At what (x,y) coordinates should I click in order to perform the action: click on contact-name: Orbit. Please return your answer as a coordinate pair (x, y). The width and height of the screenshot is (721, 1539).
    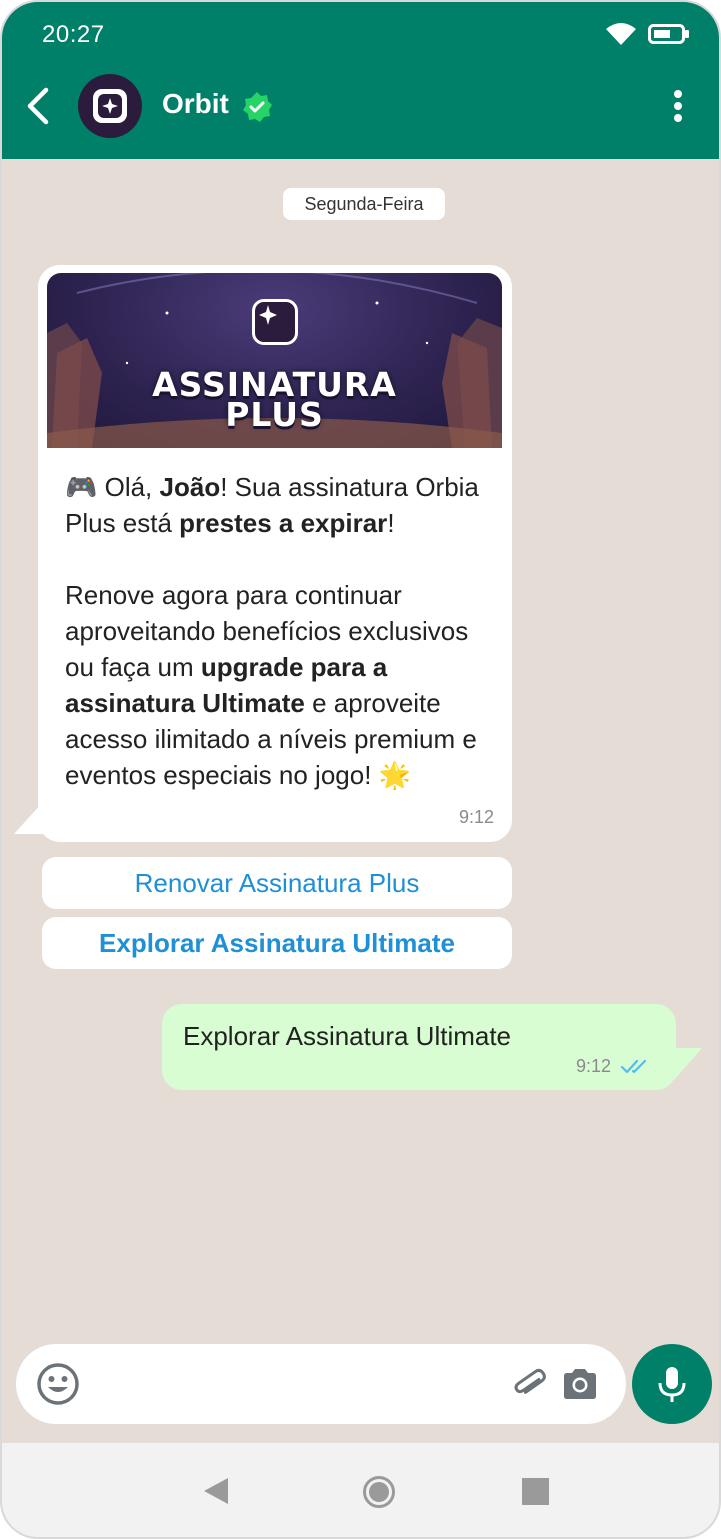
    Looking at the image, I should click on (195, 104).